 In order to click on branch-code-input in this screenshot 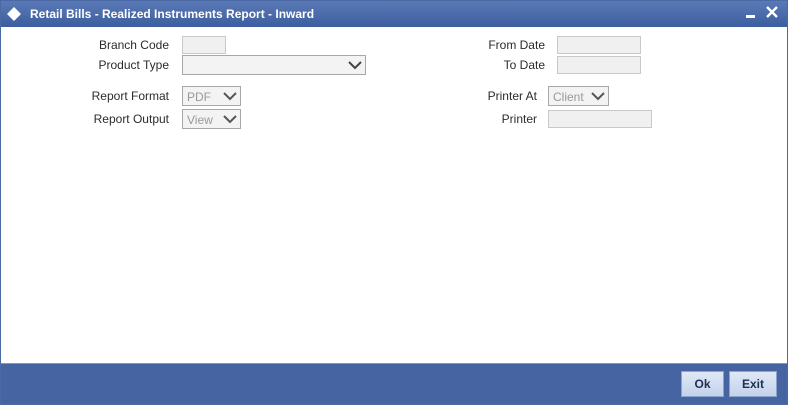, I will do `click(204, 45)`.